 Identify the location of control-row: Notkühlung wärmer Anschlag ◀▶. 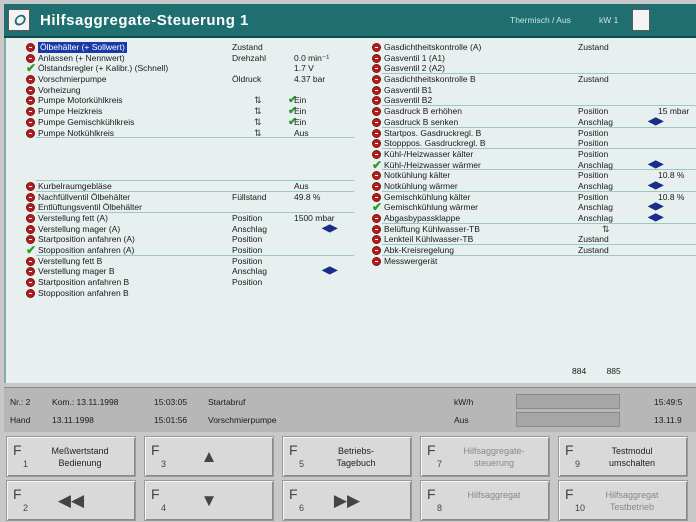
(534, 186).